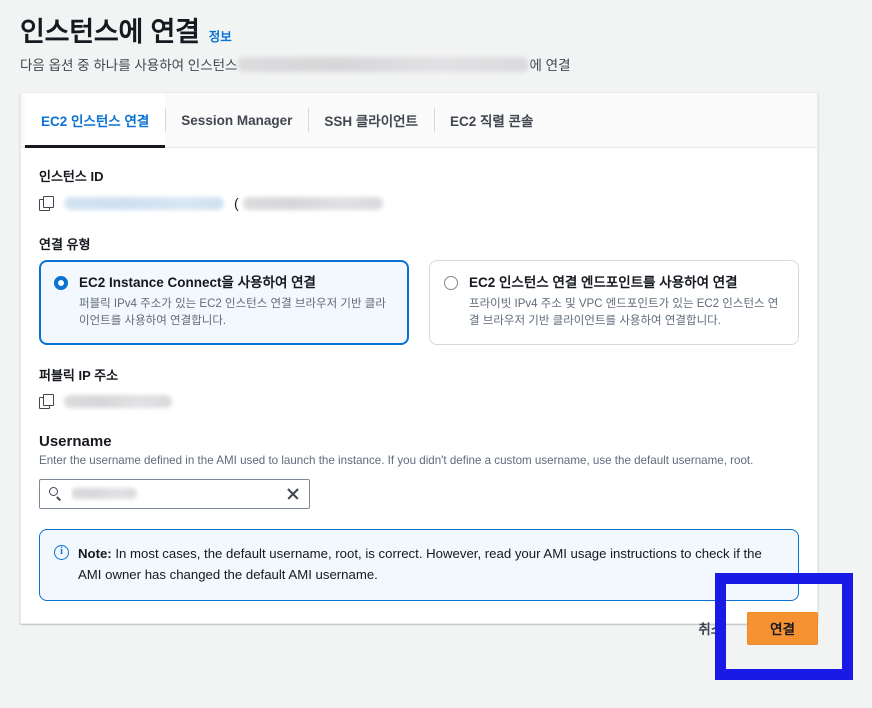 This screenshot has height=708, width=872. What do you see at coordinates (144, 203) in the screenshot?
I see `redacted-instance-id` at bounding box center [144, 203].